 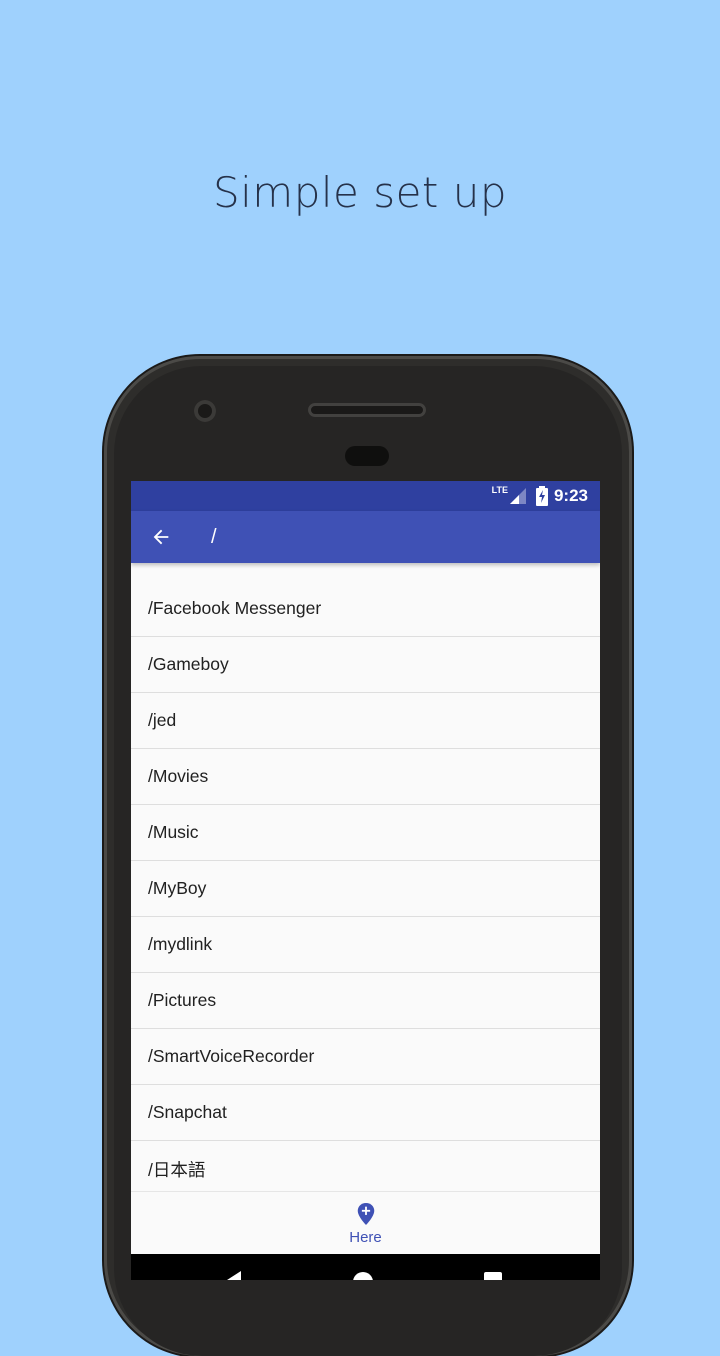 I want to click on network-type: LTE, so click(x=499, y=490).